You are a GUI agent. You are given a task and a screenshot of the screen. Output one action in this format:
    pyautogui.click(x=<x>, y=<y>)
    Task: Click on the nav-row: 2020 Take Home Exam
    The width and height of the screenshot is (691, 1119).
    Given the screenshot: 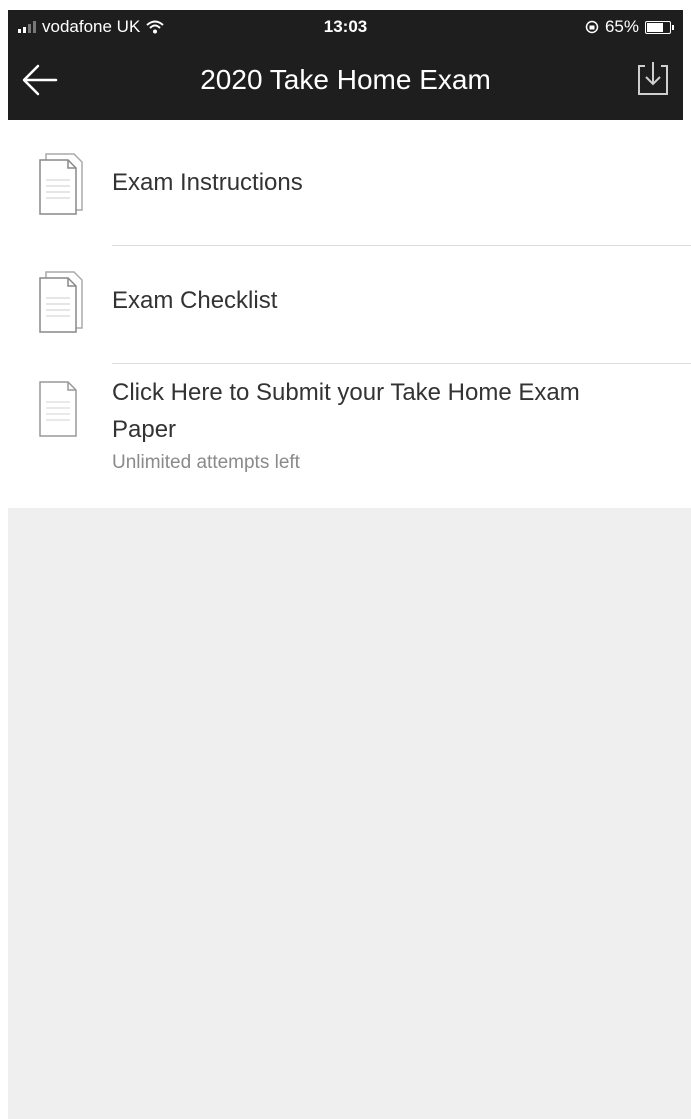 What is the action you would take?
    pyautogui.click(x=345, y=82)
    